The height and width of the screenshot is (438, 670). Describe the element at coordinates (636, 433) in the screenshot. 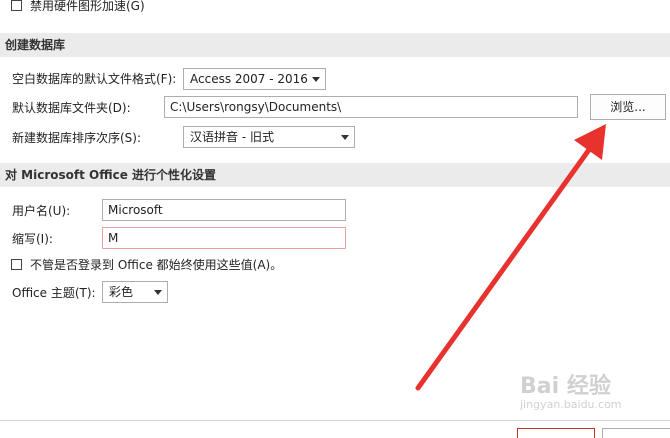

I see `cancel-button` at that location.